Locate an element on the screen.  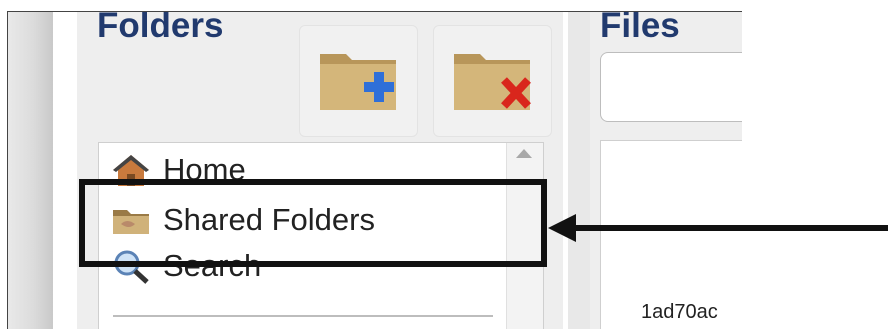
folder-delete-icon is located at coordinates (492, 82).